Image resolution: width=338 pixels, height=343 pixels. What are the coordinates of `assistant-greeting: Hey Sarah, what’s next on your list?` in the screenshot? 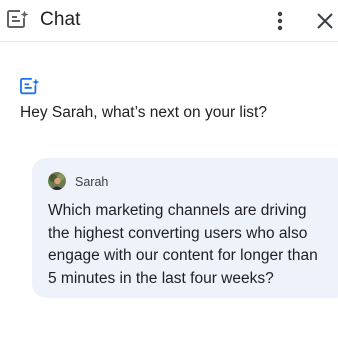 It's located at (143, 112).